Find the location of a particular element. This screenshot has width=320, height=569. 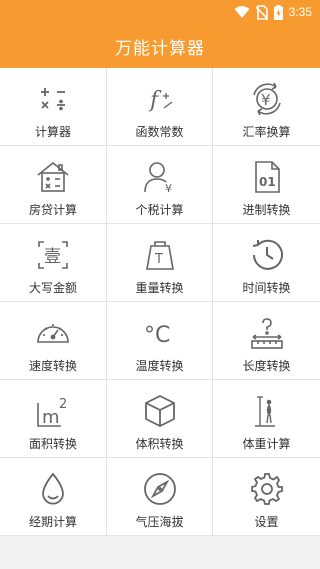

capital-char: 壹 is located at coordinates (52, 257).